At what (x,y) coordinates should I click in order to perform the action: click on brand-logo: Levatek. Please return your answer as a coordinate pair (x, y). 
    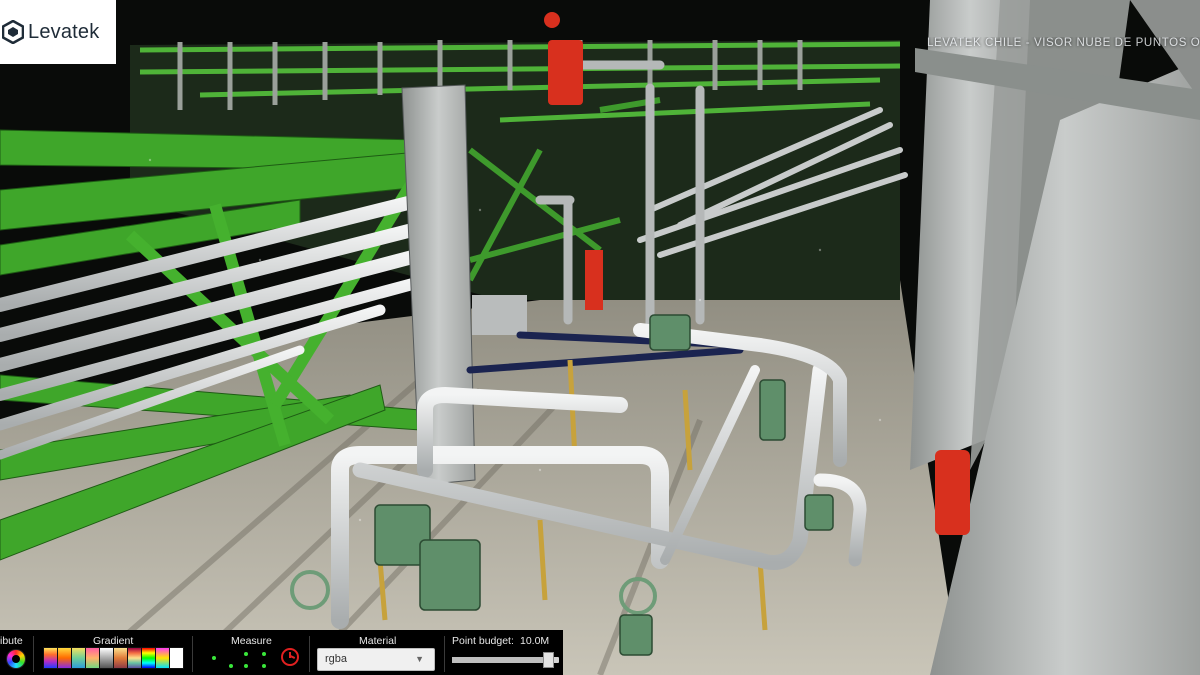
    Looking at the image, I should click on (58, 32).